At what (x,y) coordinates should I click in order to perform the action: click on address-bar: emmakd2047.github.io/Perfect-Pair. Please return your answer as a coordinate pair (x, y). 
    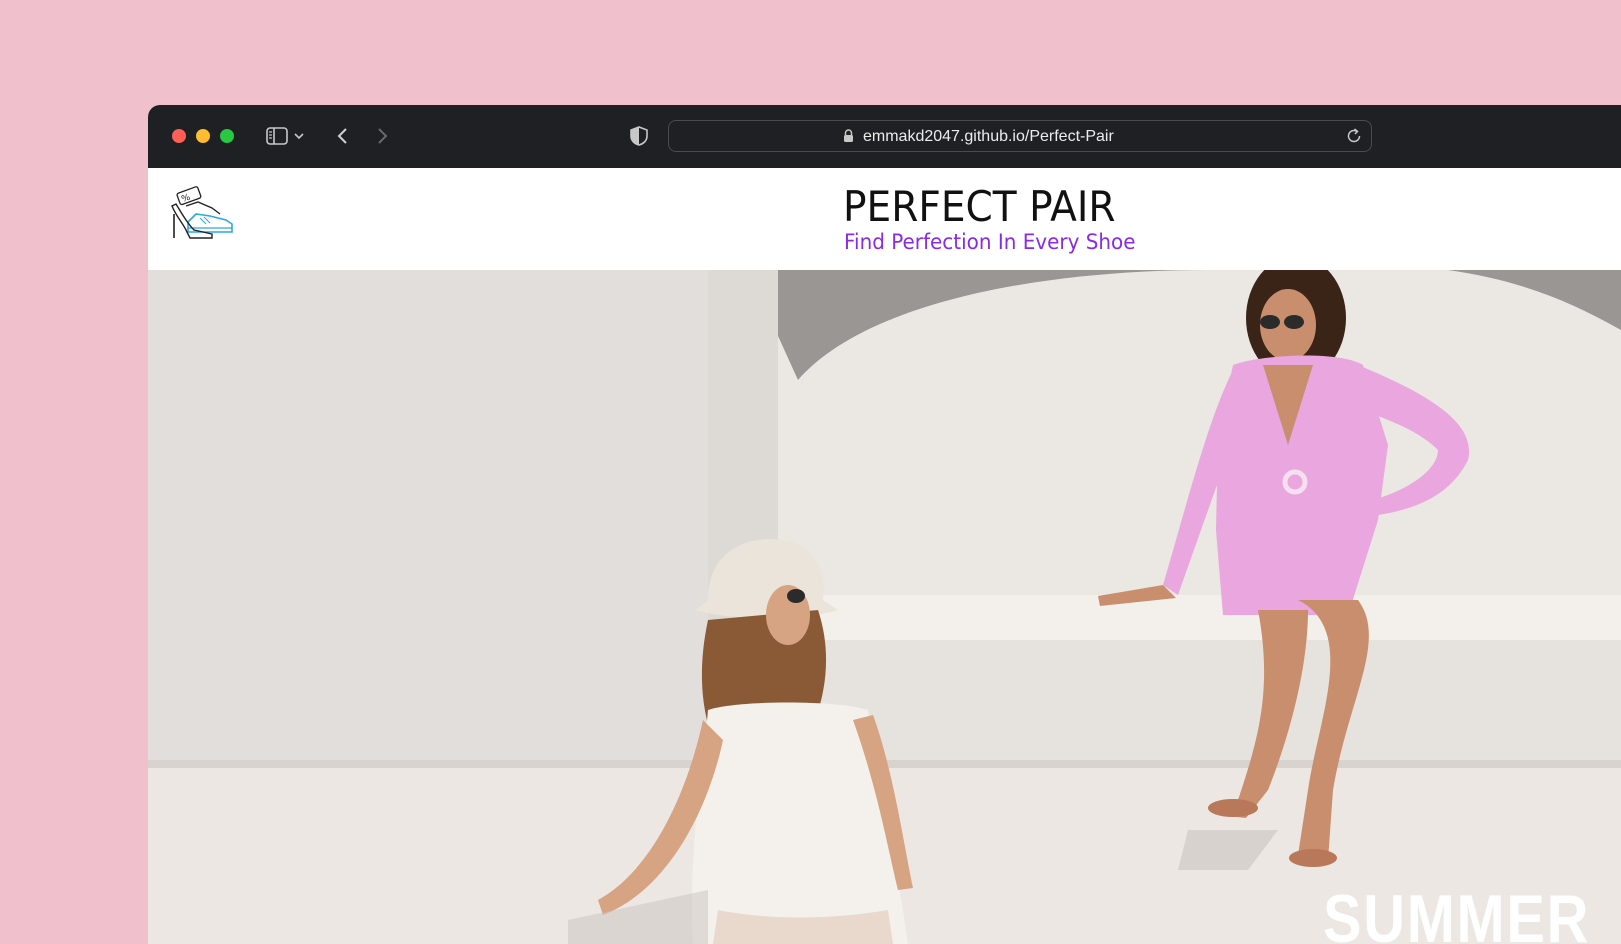
    Looking at the image, I should click on (1020, 136).